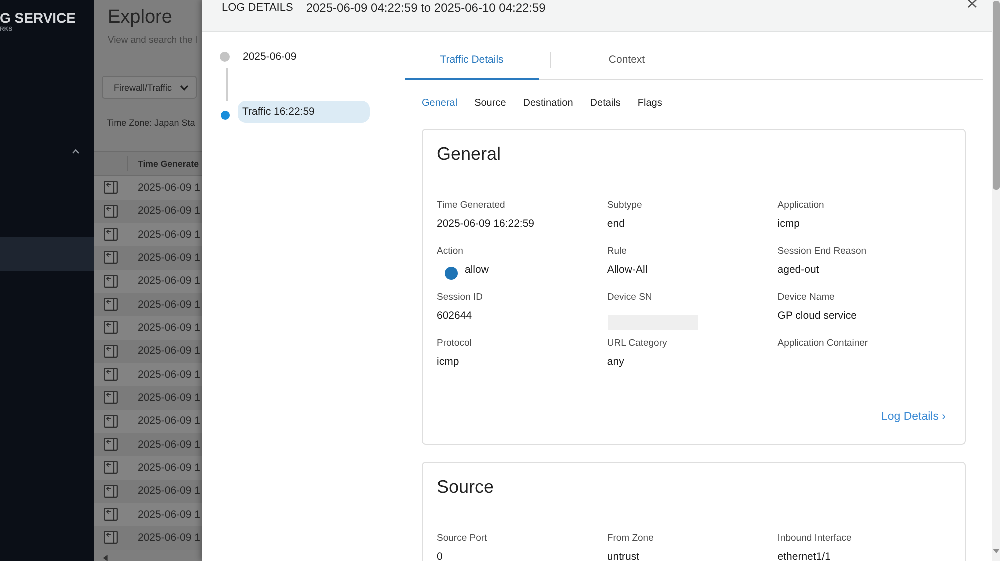 This screenshot has width=1000, height=561. What do you see at coordinates (972, 4) in the screenshot?
I see `close-icon` at bounding box center [972, 4].